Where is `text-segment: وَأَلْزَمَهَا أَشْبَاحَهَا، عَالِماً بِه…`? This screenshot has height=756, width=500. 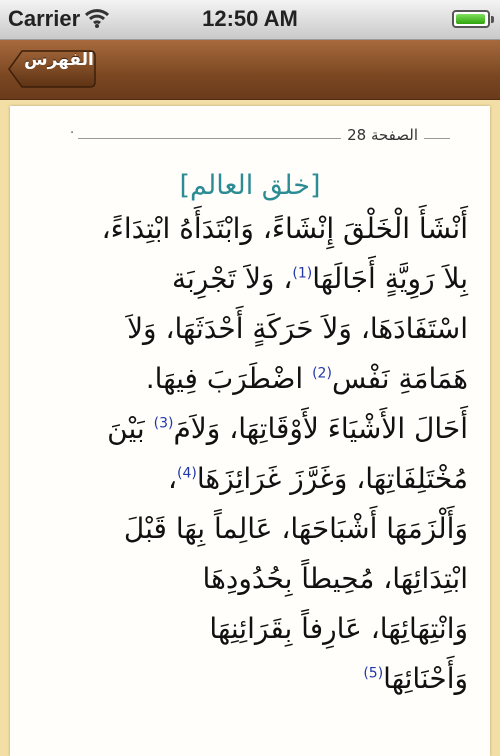
text-segment: وَأَلْزَمَهَا أَشْبَاحَهَا، عَالِماً بِه… is located at coordinates (295, 528).